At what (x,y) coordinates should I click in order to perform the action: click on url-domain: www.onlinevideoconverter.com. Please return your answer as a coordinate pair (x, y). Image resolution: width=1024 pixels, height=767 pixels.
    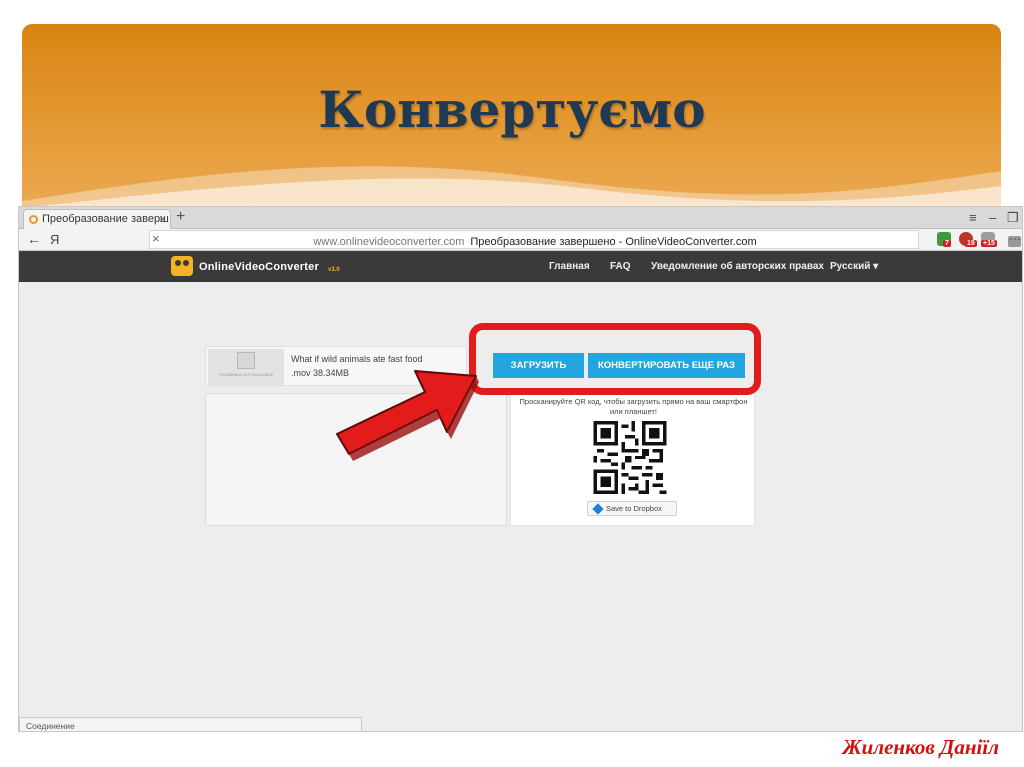
    Looking at the image, I should click on (389, 242).